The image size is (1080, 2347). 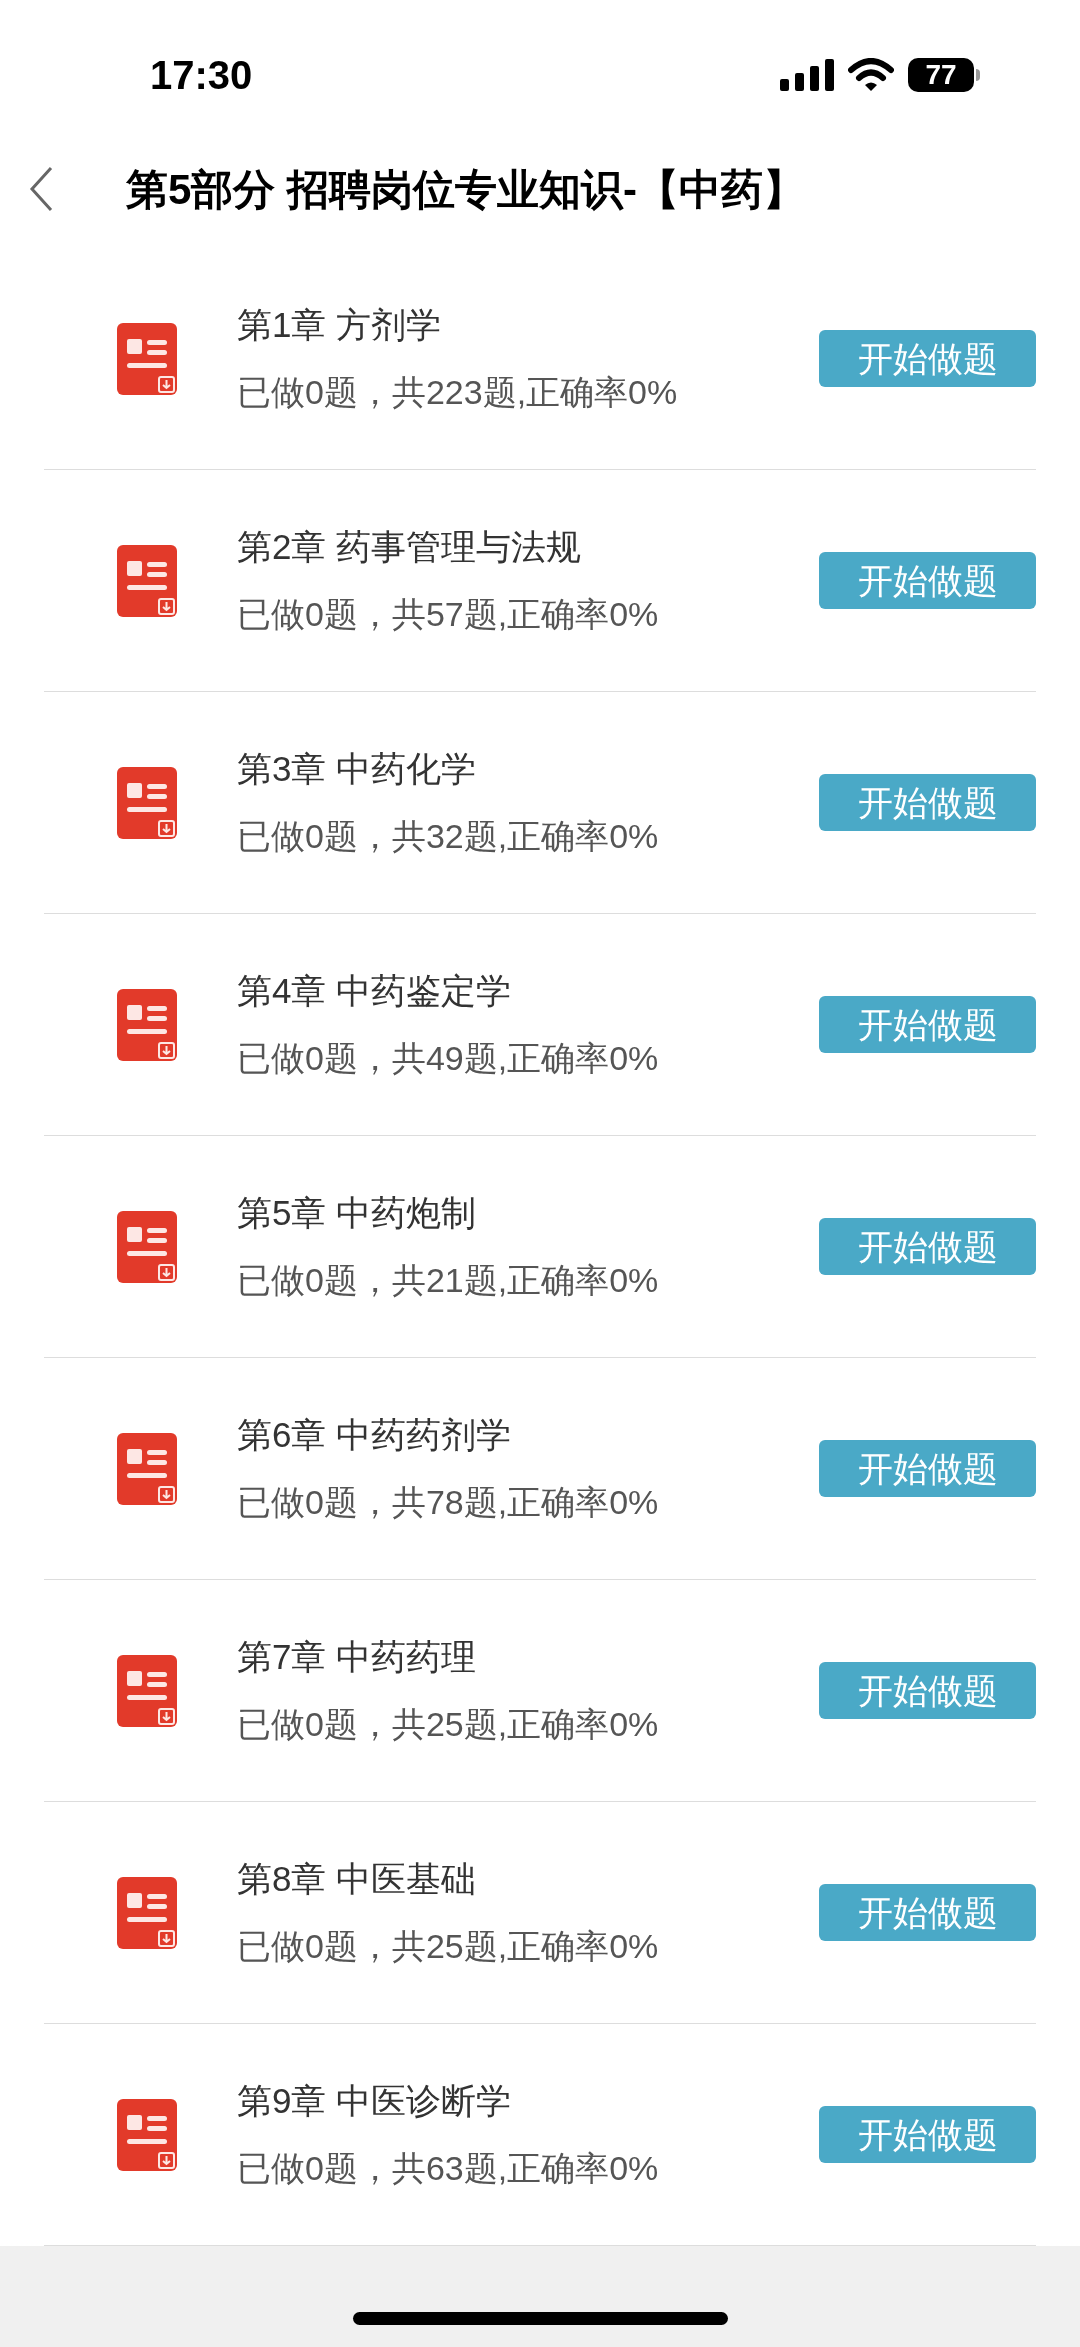 What do you see at coordinates (357, 1879) in the screenshot?
I see `chapter-title: 第8章 中医基础` at bounding box center [357, 1879].